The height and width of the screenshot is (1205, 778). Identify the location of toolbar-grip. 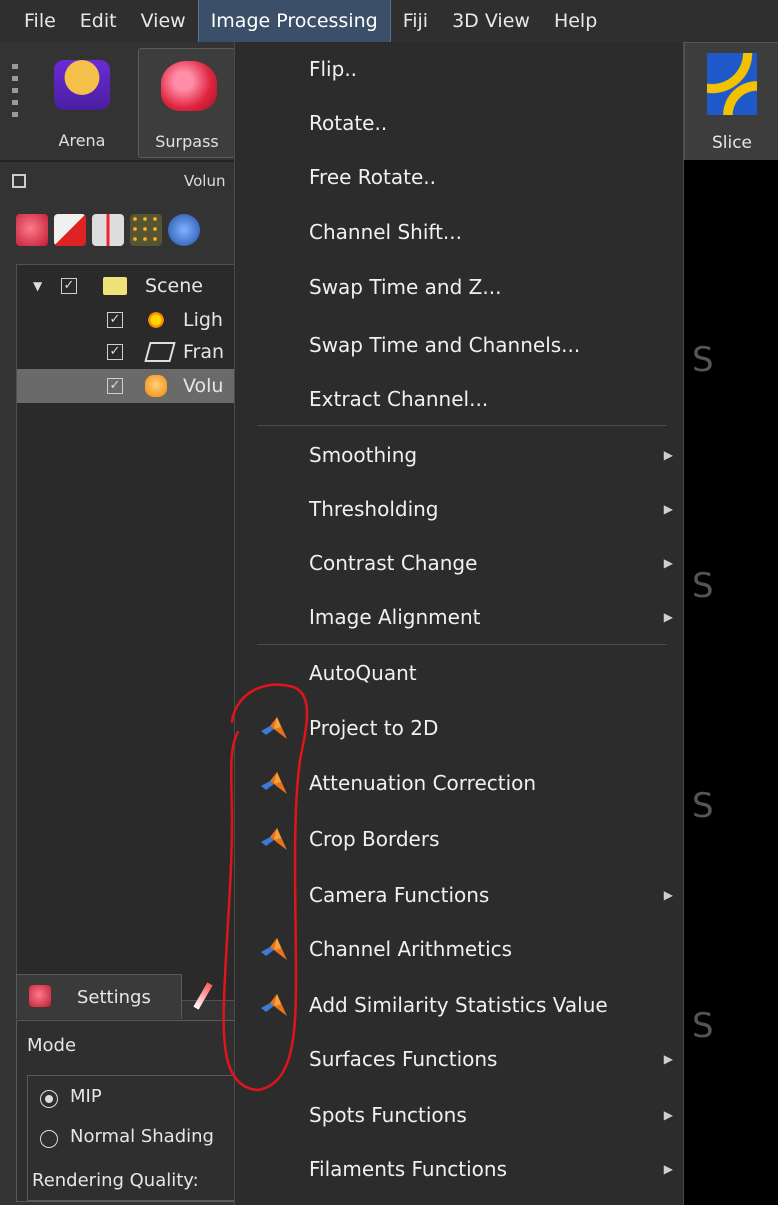
(15, 94).